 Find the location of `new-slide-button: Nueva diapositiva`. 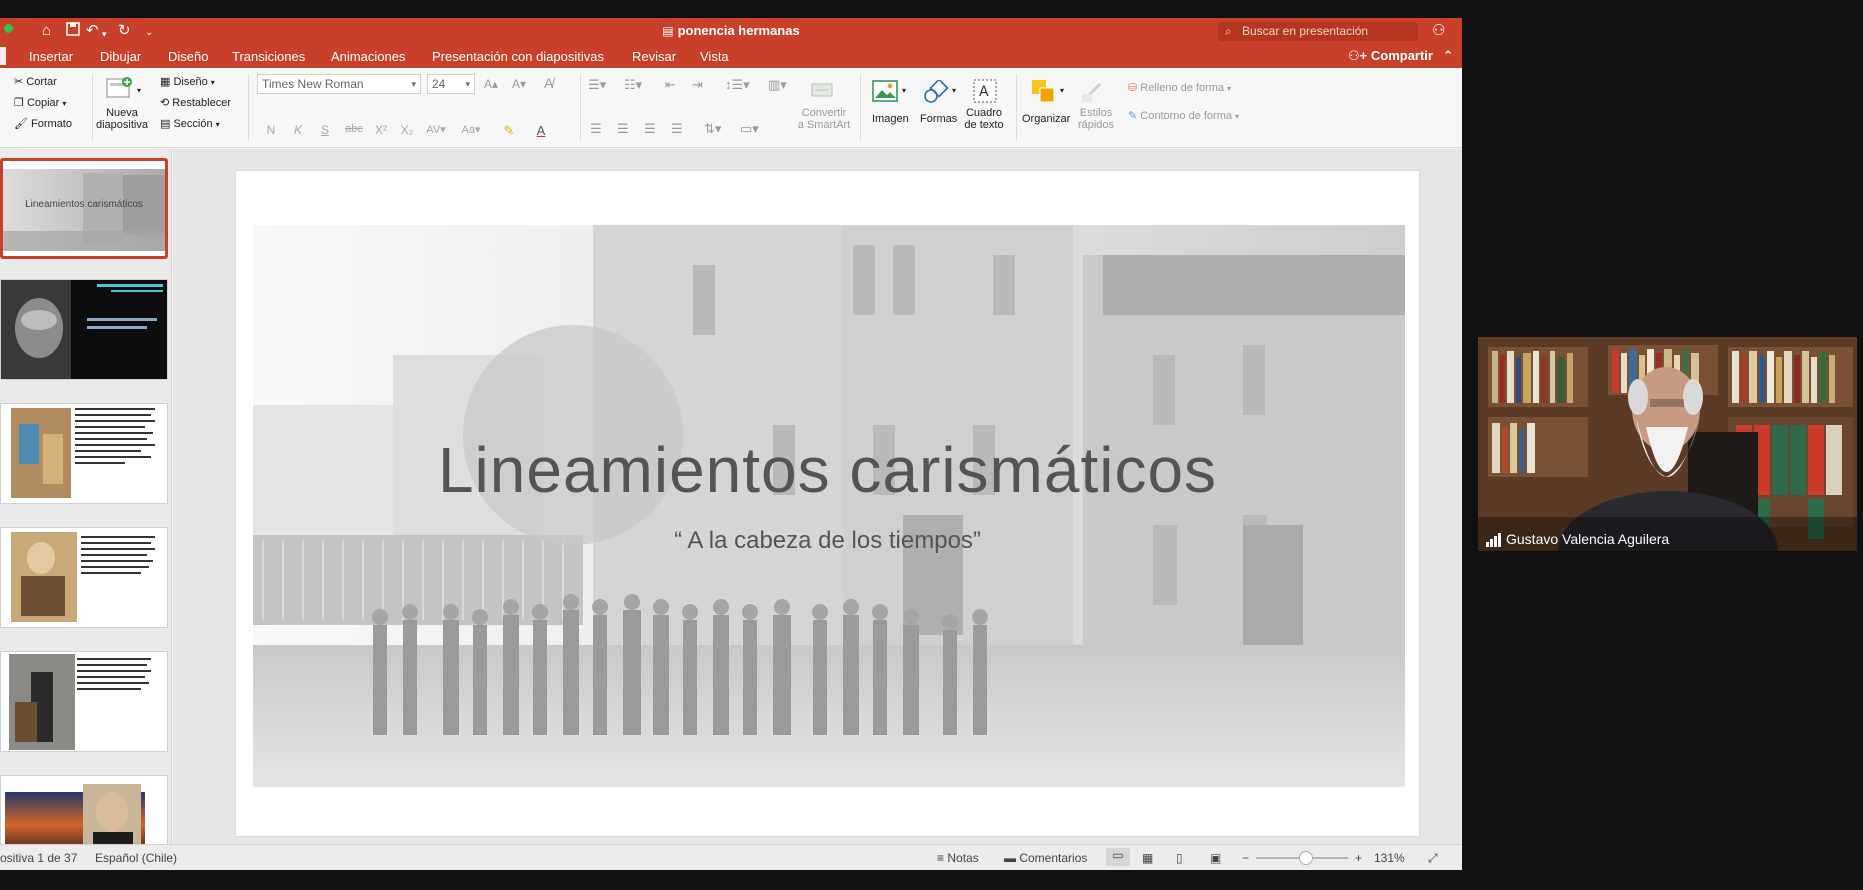

new-slide-button: Nueva diapositiva is located at coordinates (122, 119).